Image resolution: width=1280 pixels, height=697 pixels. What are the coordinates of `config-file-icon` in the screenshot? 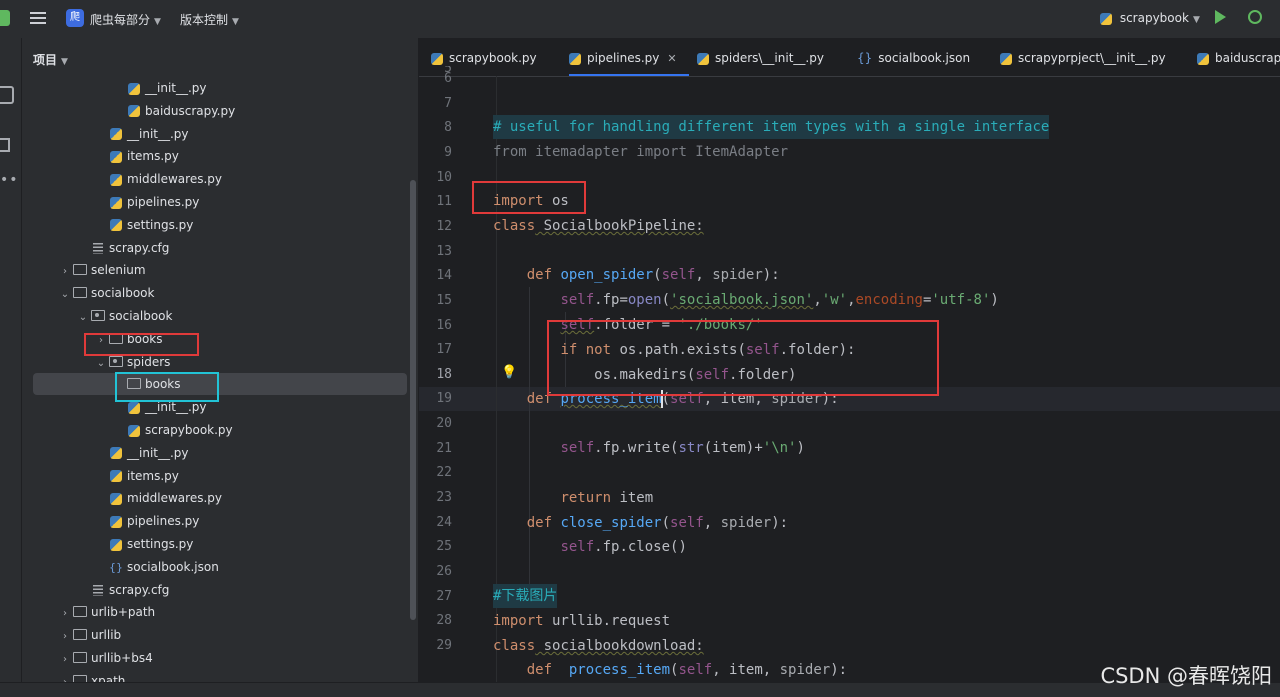 It's located at (98, 248).